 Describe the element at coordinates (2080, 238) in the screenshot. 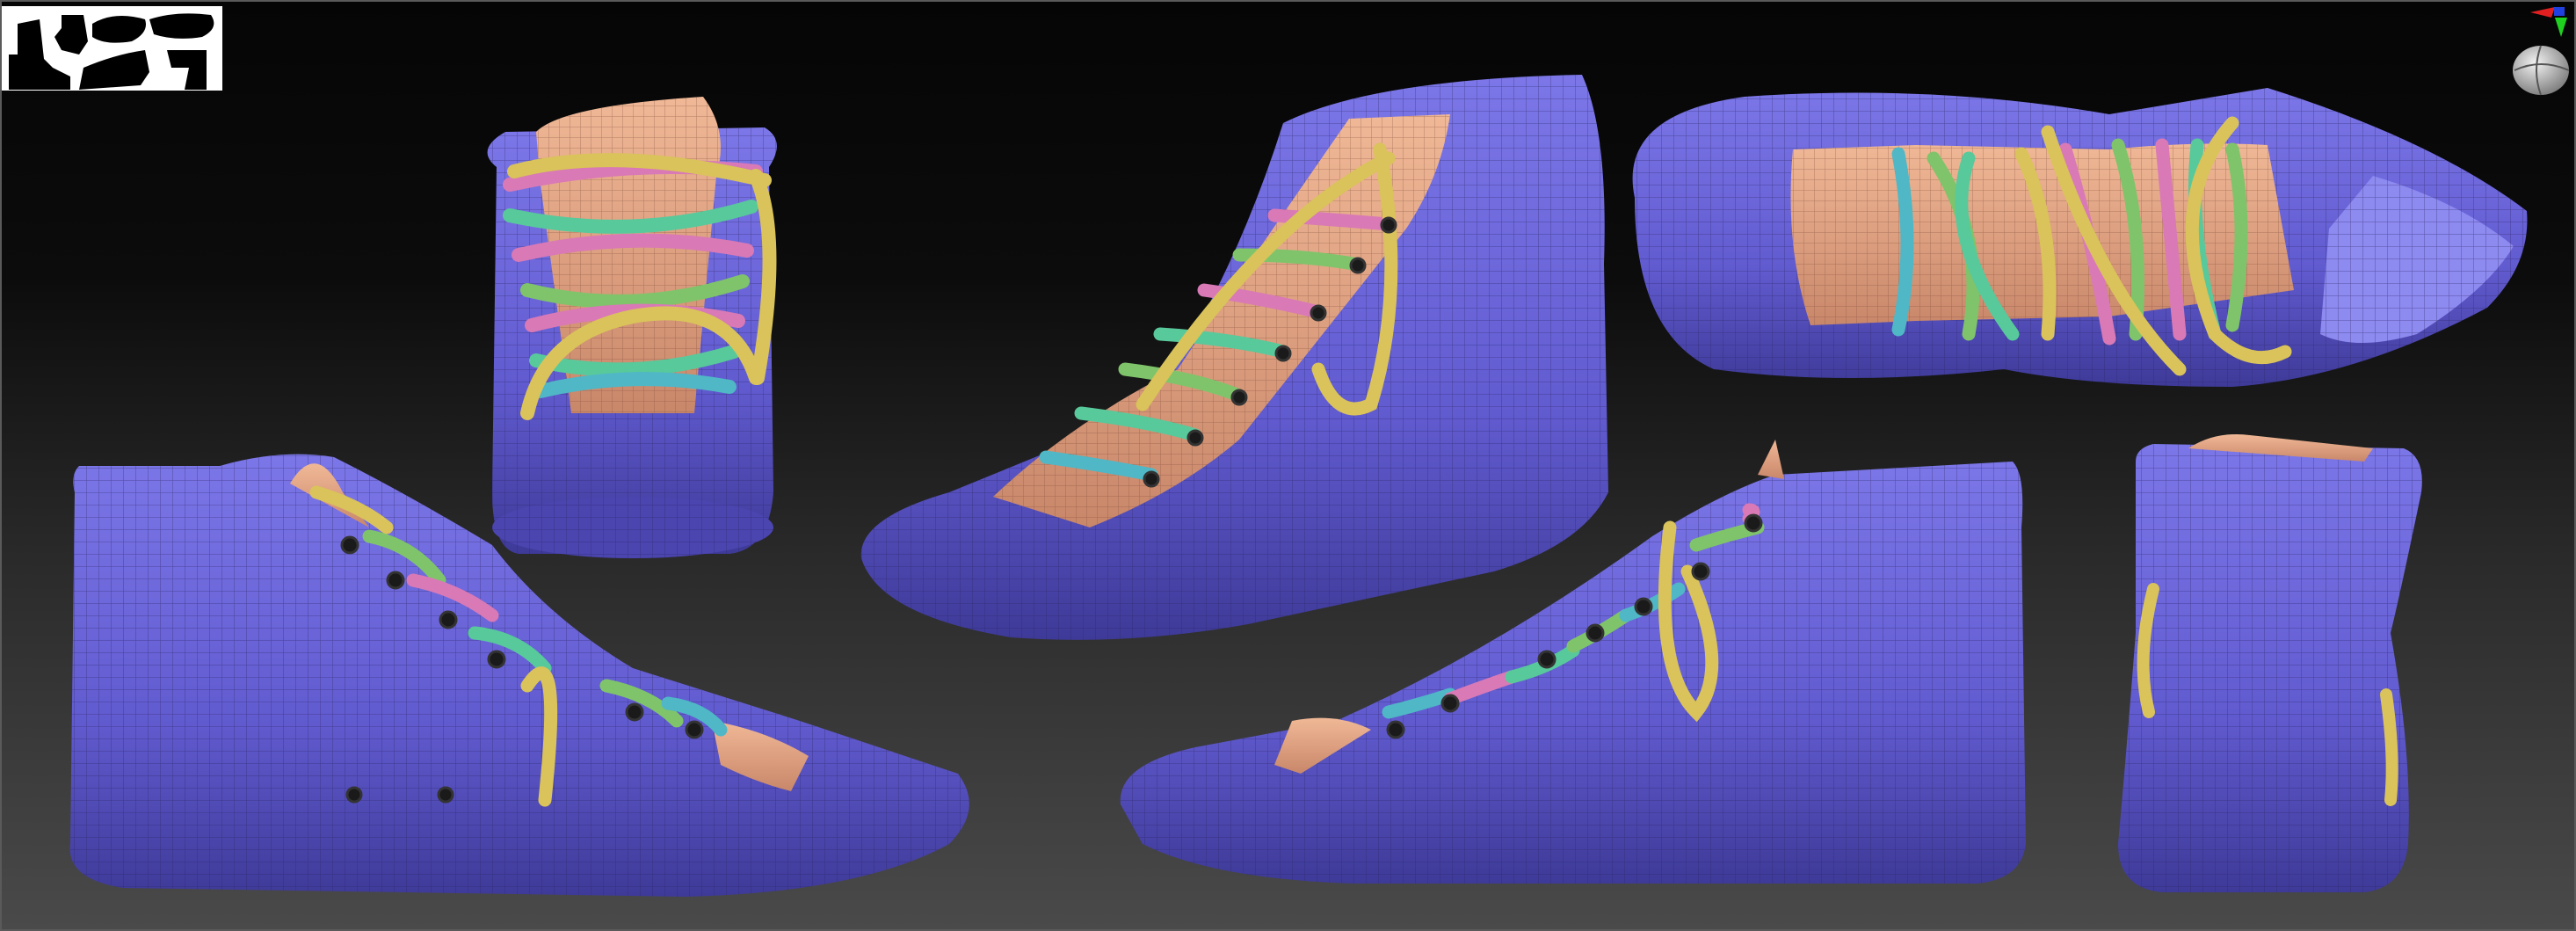

I see `shoe-top-view` at that location.